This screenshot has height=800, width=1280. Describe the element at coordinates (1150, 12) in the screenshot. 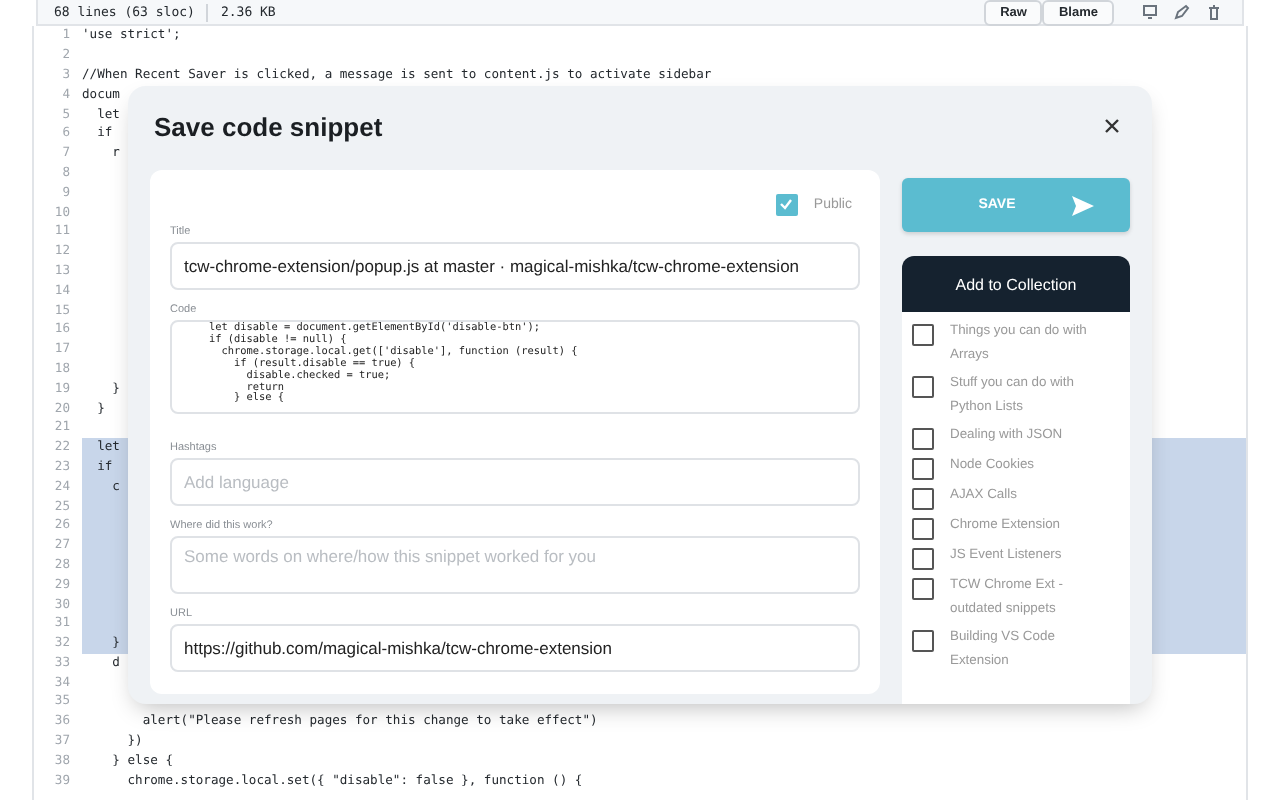

I see `desktop-icon` at that location.